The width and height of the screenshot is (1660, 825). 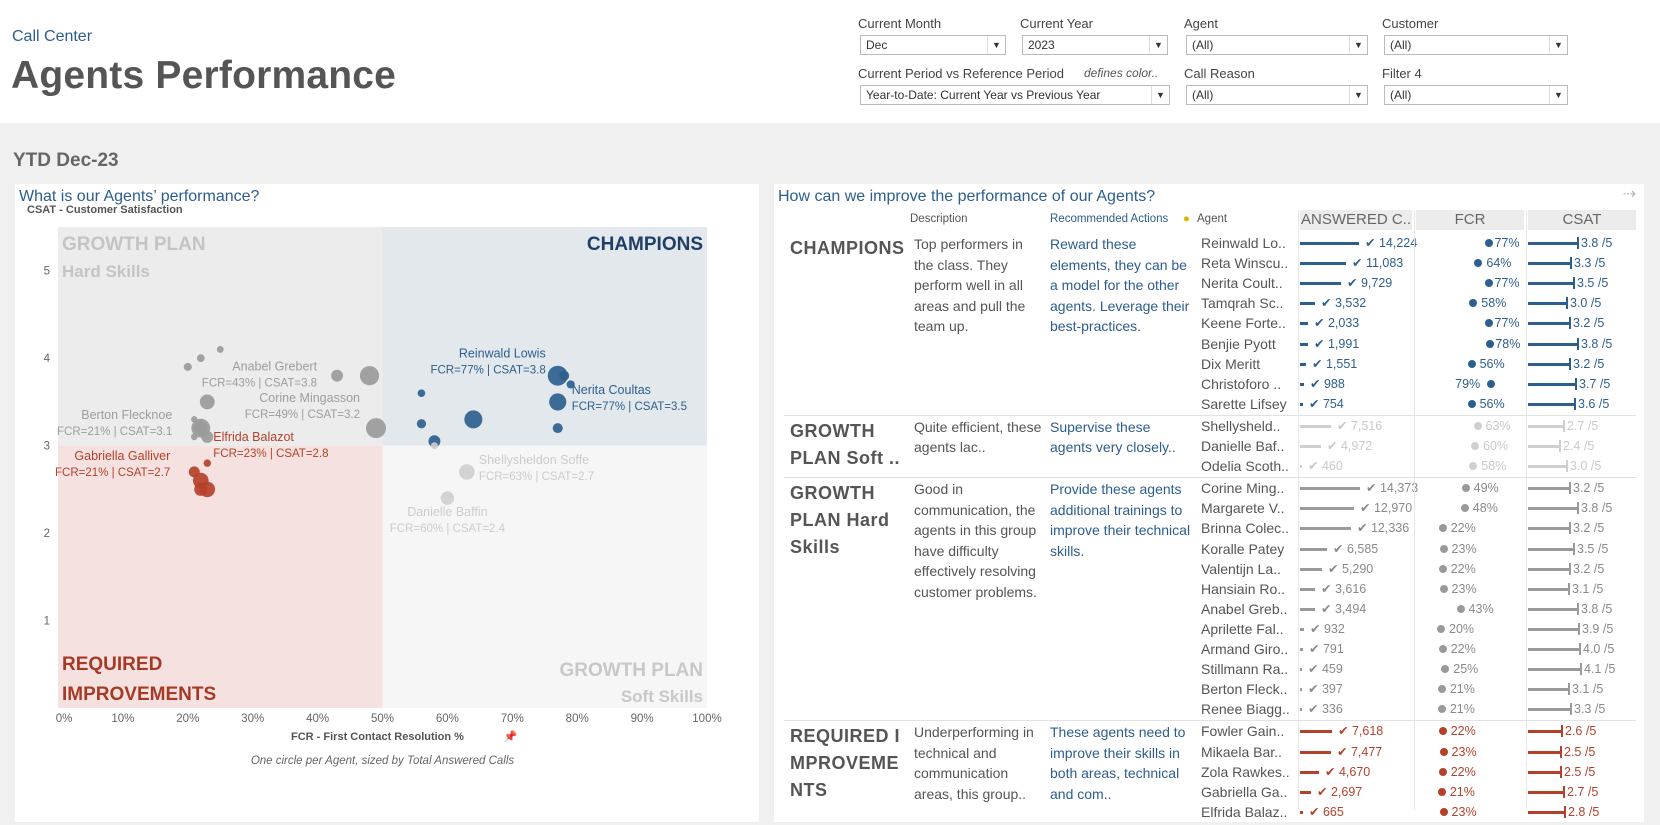 I want to click on agent-name: Benjie Pyott, so click(x=1247, y=344).